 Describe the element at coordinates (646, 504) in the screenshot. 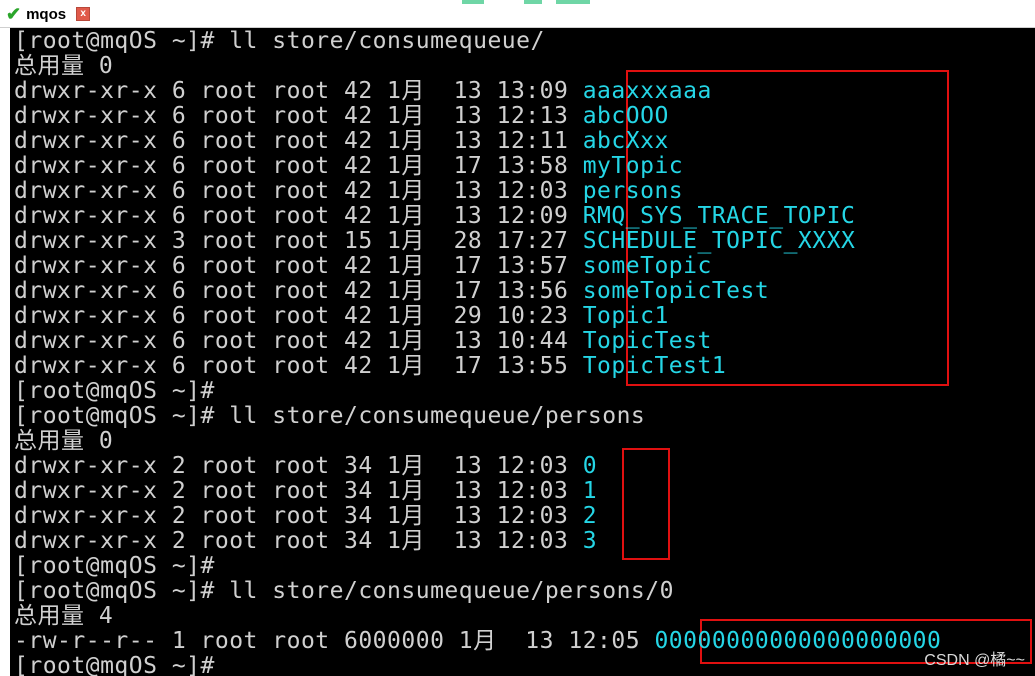

I see `highlight-box-queues` at that location.